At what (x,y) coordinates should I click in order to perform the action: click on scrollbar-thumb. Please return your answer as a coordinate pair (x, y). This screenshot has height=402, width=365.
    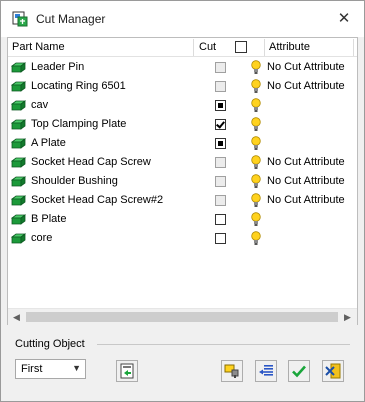
    Looking at the image, I should click on (182, 317).